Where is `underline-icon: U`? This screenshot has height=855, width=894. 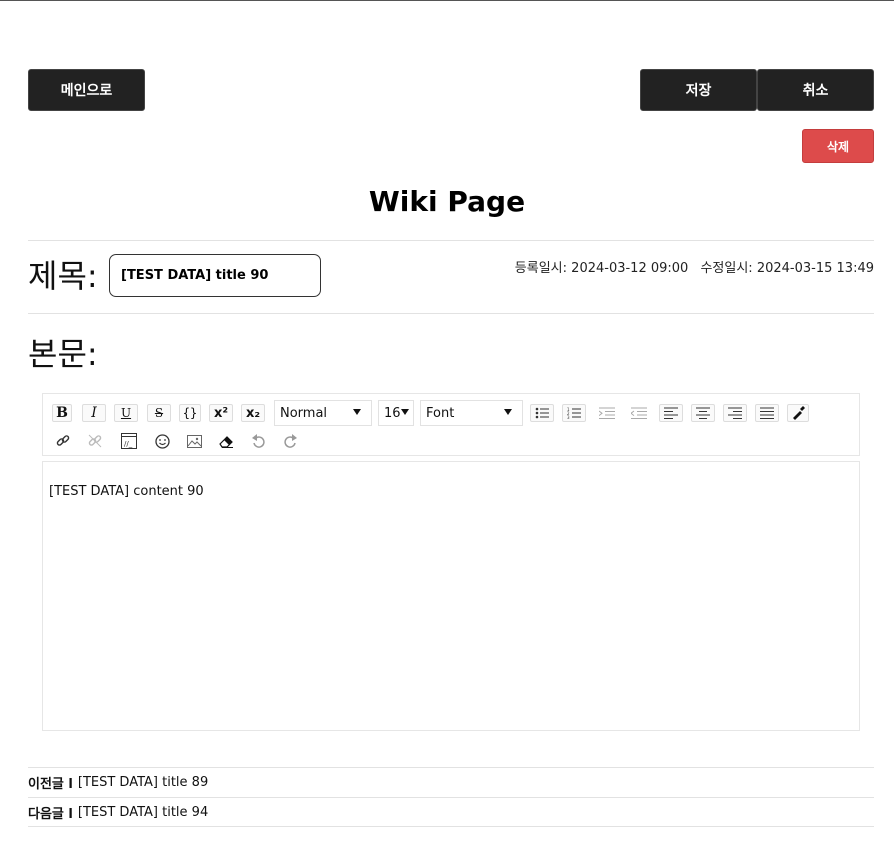 underline-icon: U is located at coordinates (126, 413).